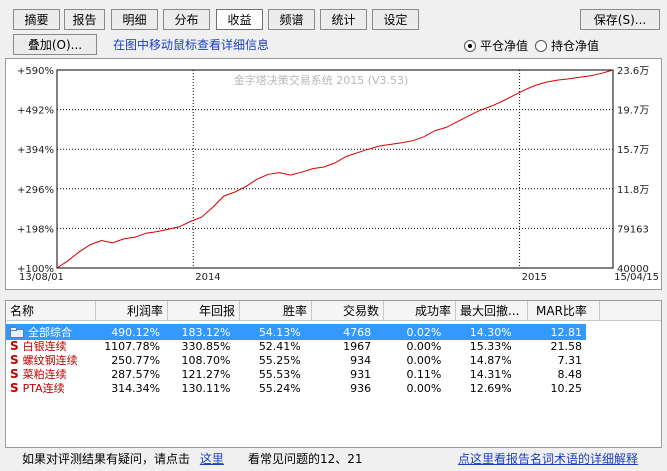  I want to click on radio-closed-equity-label: 平仓净值, so click(504, 46).